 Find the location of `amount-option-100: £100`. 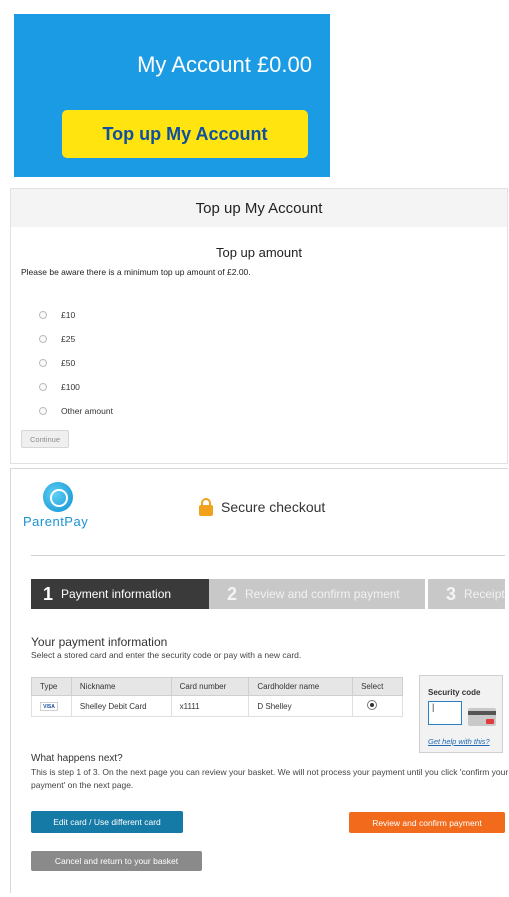

amount-option-100: £100 is located at coordinates (76, 387).